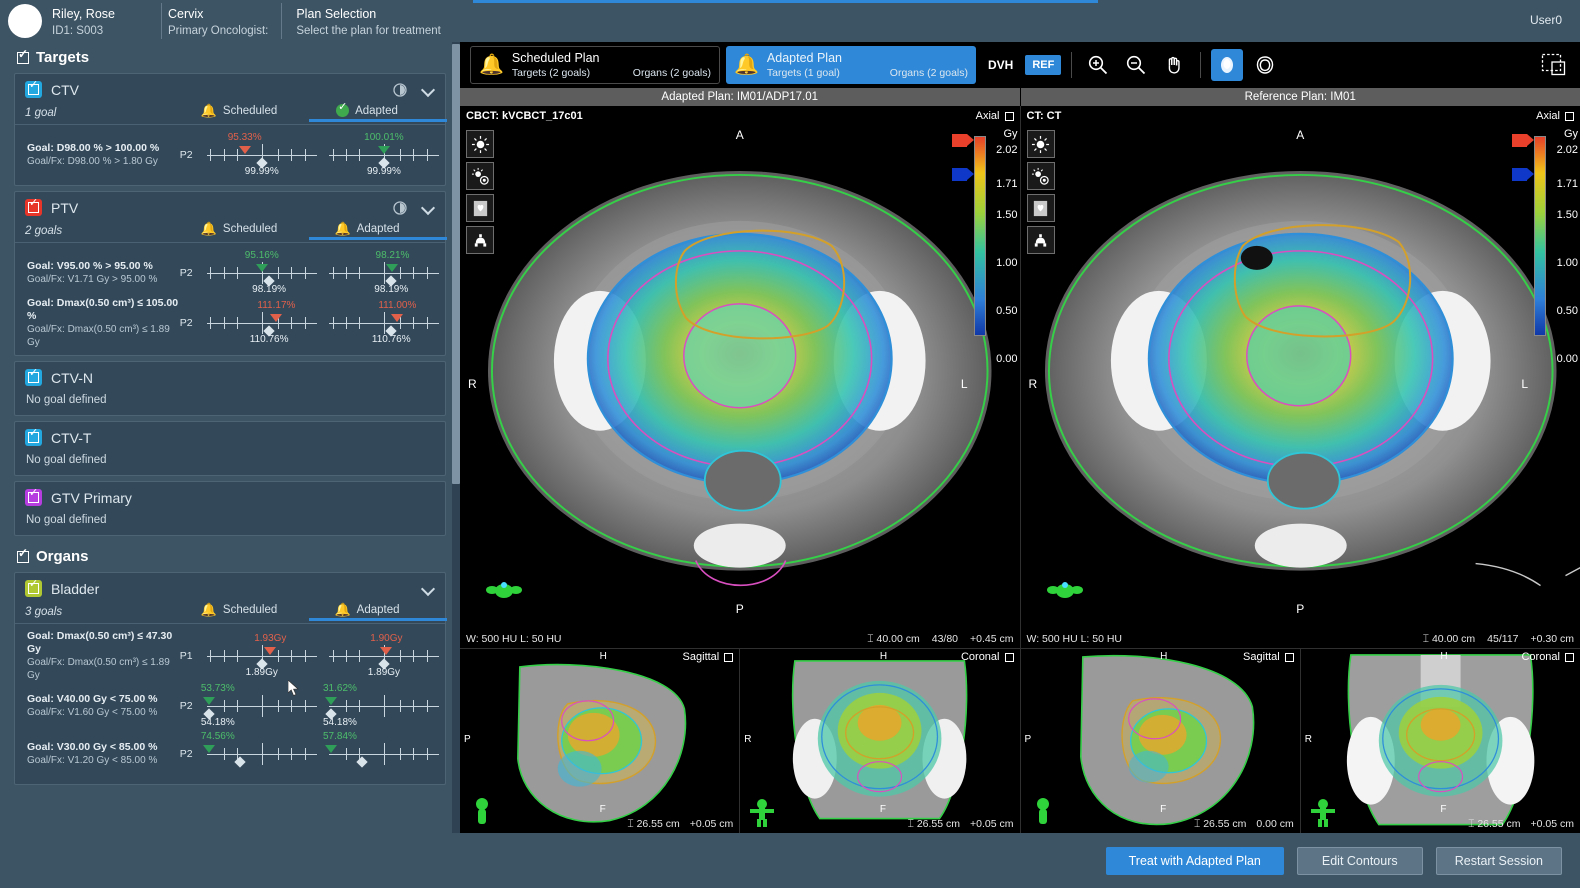 The width and height of the screenshot is (1580, 888). I want to click on current-user: User0, so click(1546, 20).